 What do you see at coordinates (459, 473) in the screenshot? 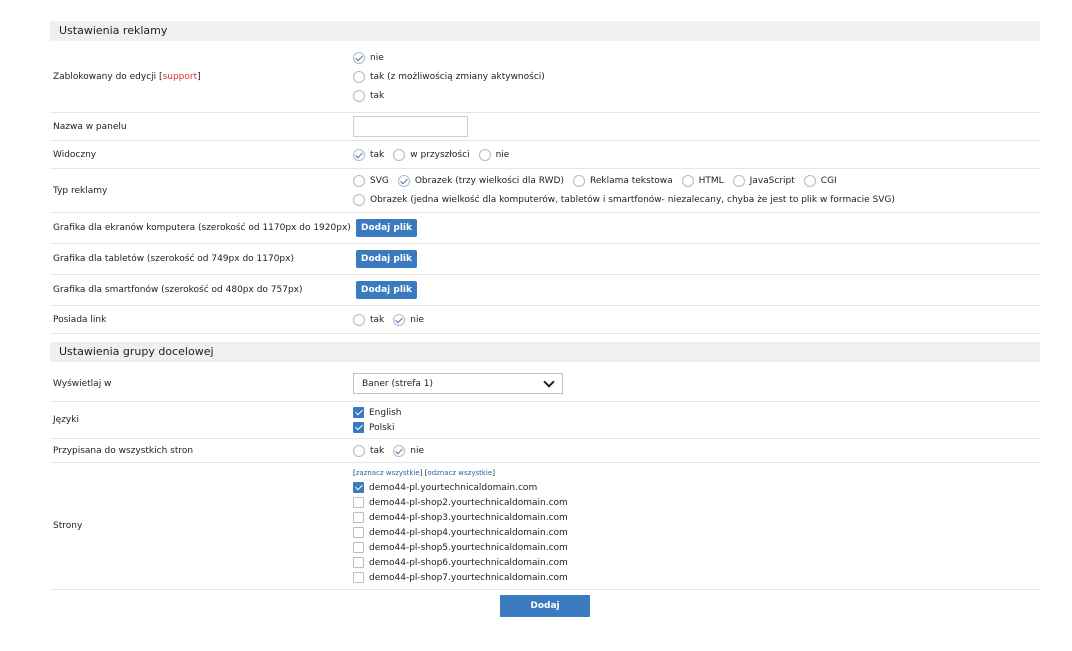
I see `deselect-all-link: odznacz wszystkie` at bounding box center [459, 473].